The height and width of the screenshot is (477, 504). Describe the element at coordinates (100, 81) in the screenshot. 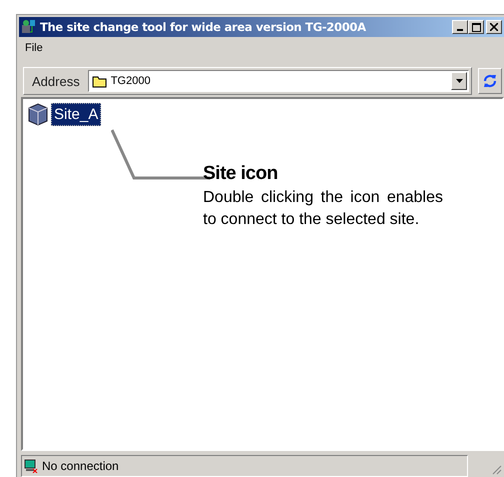

I see `folder-icon` at that location.